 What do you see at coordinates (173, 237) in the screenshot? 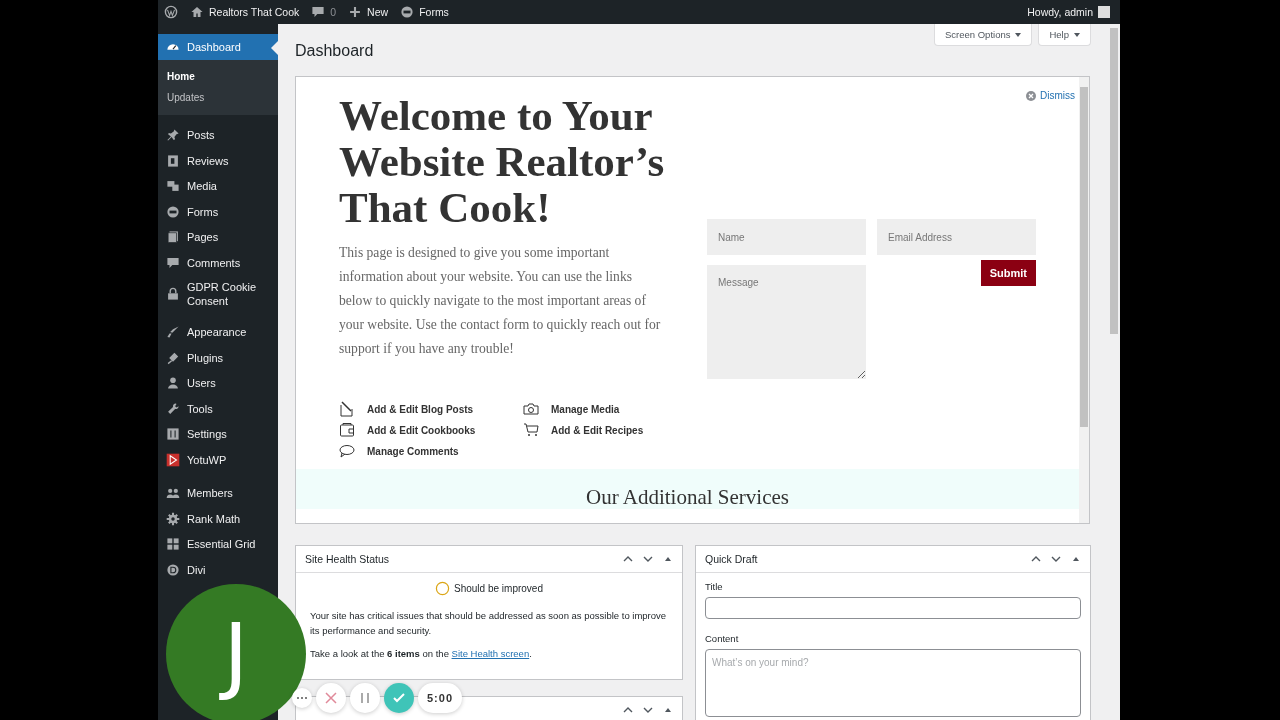
I see `pages-icon` at bounding box center [173, 237].